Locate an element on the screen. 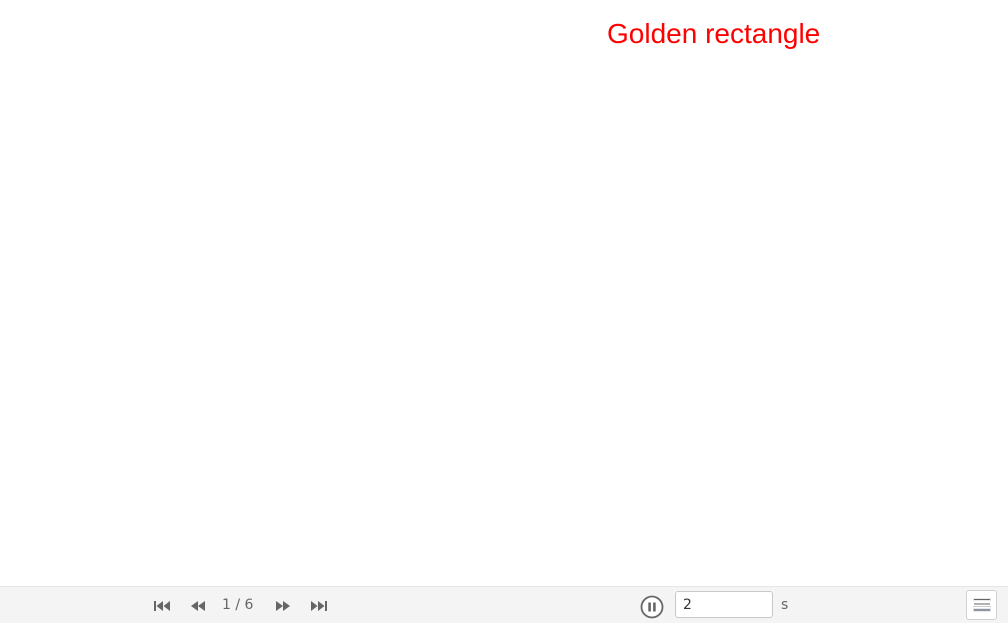 The width and height of the screenshot is (1008, 623). speed-input is located at coordinates (724, 604).